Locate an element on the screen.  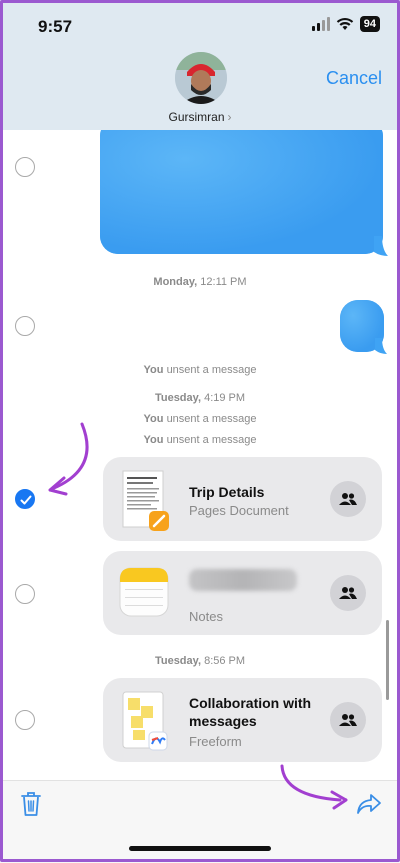
trash-button is located at coordinates (31, 804).